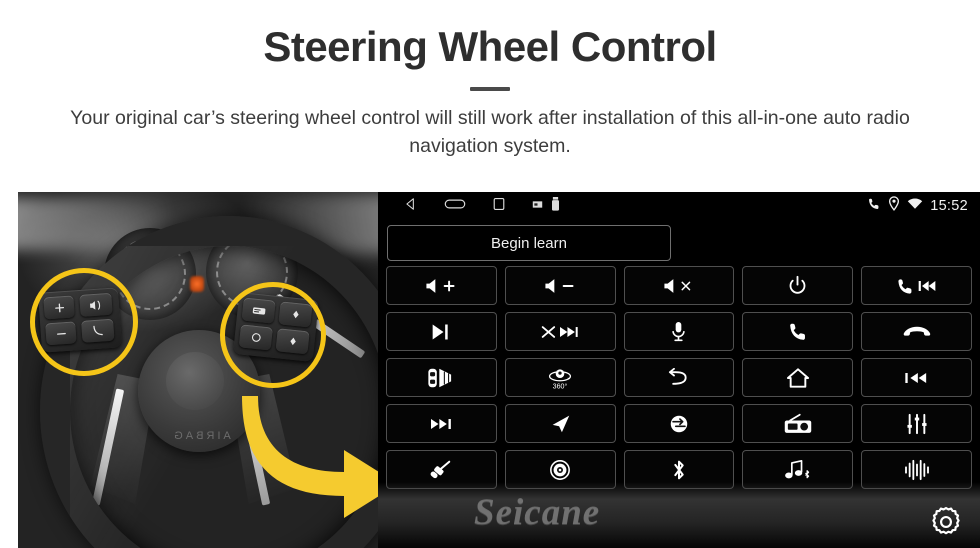 This screenshot has height=548, width=980. I want to click on parking-sensor-icon, so click(440, 377).